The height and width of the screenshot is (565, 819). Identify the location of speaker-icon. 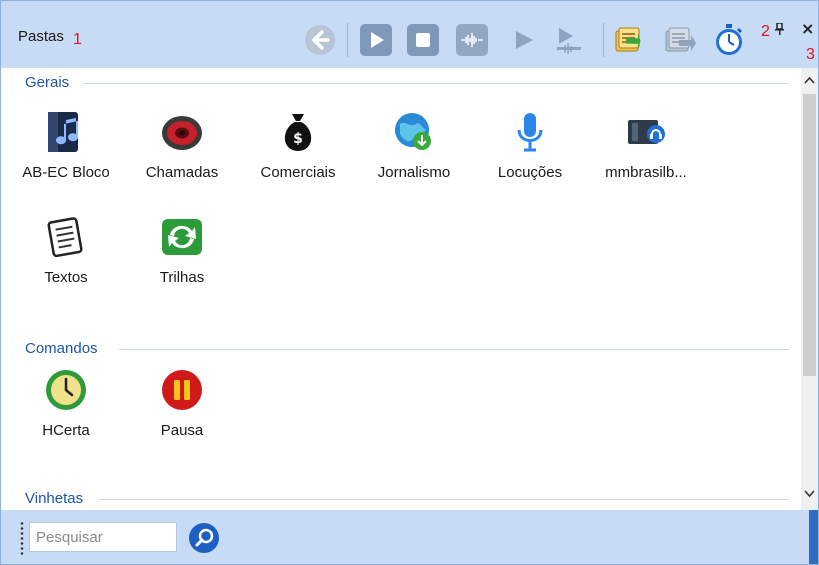
(182, 132).